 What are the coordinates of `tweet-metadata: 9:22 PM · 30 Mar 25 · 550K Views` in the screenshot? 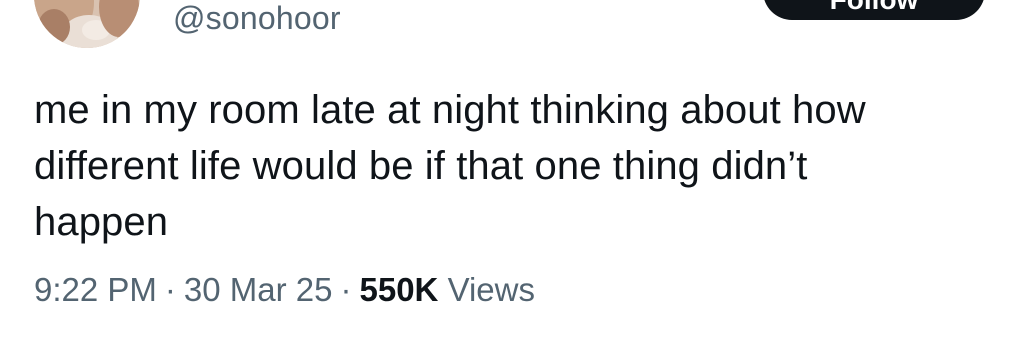 It's located at (284, 290).